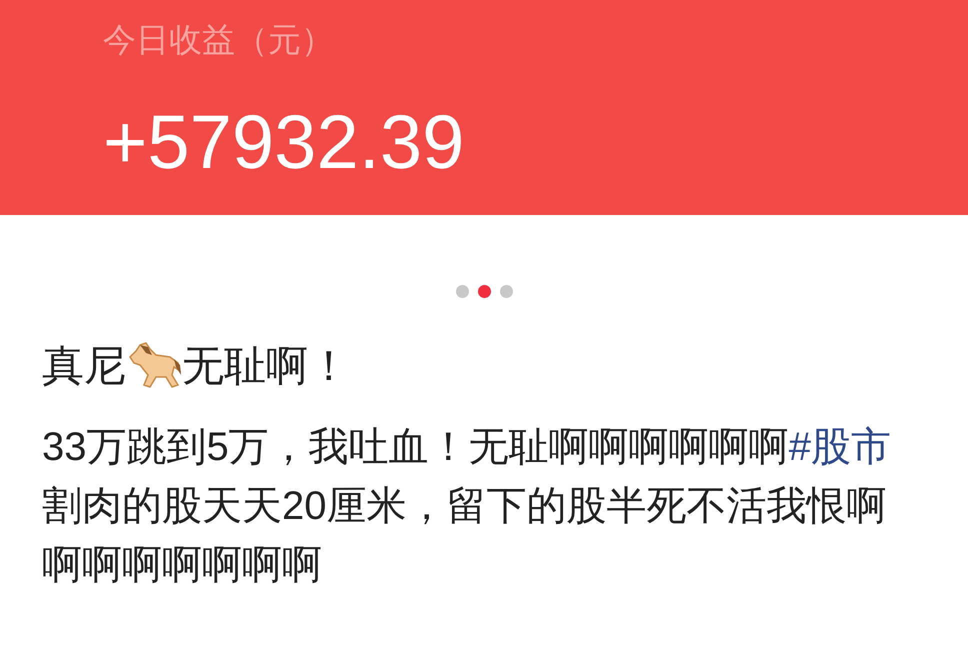 Image resolution: width=968 pixels, height=652 pixels. I want to click on post-title: 真尼, so click(84, 366).